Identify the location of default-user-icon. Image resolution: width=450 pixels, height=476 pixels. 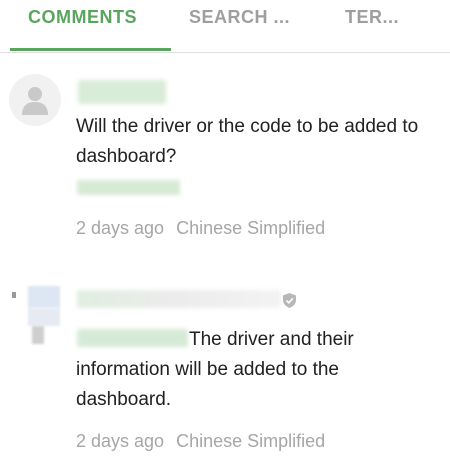
(35, 101).